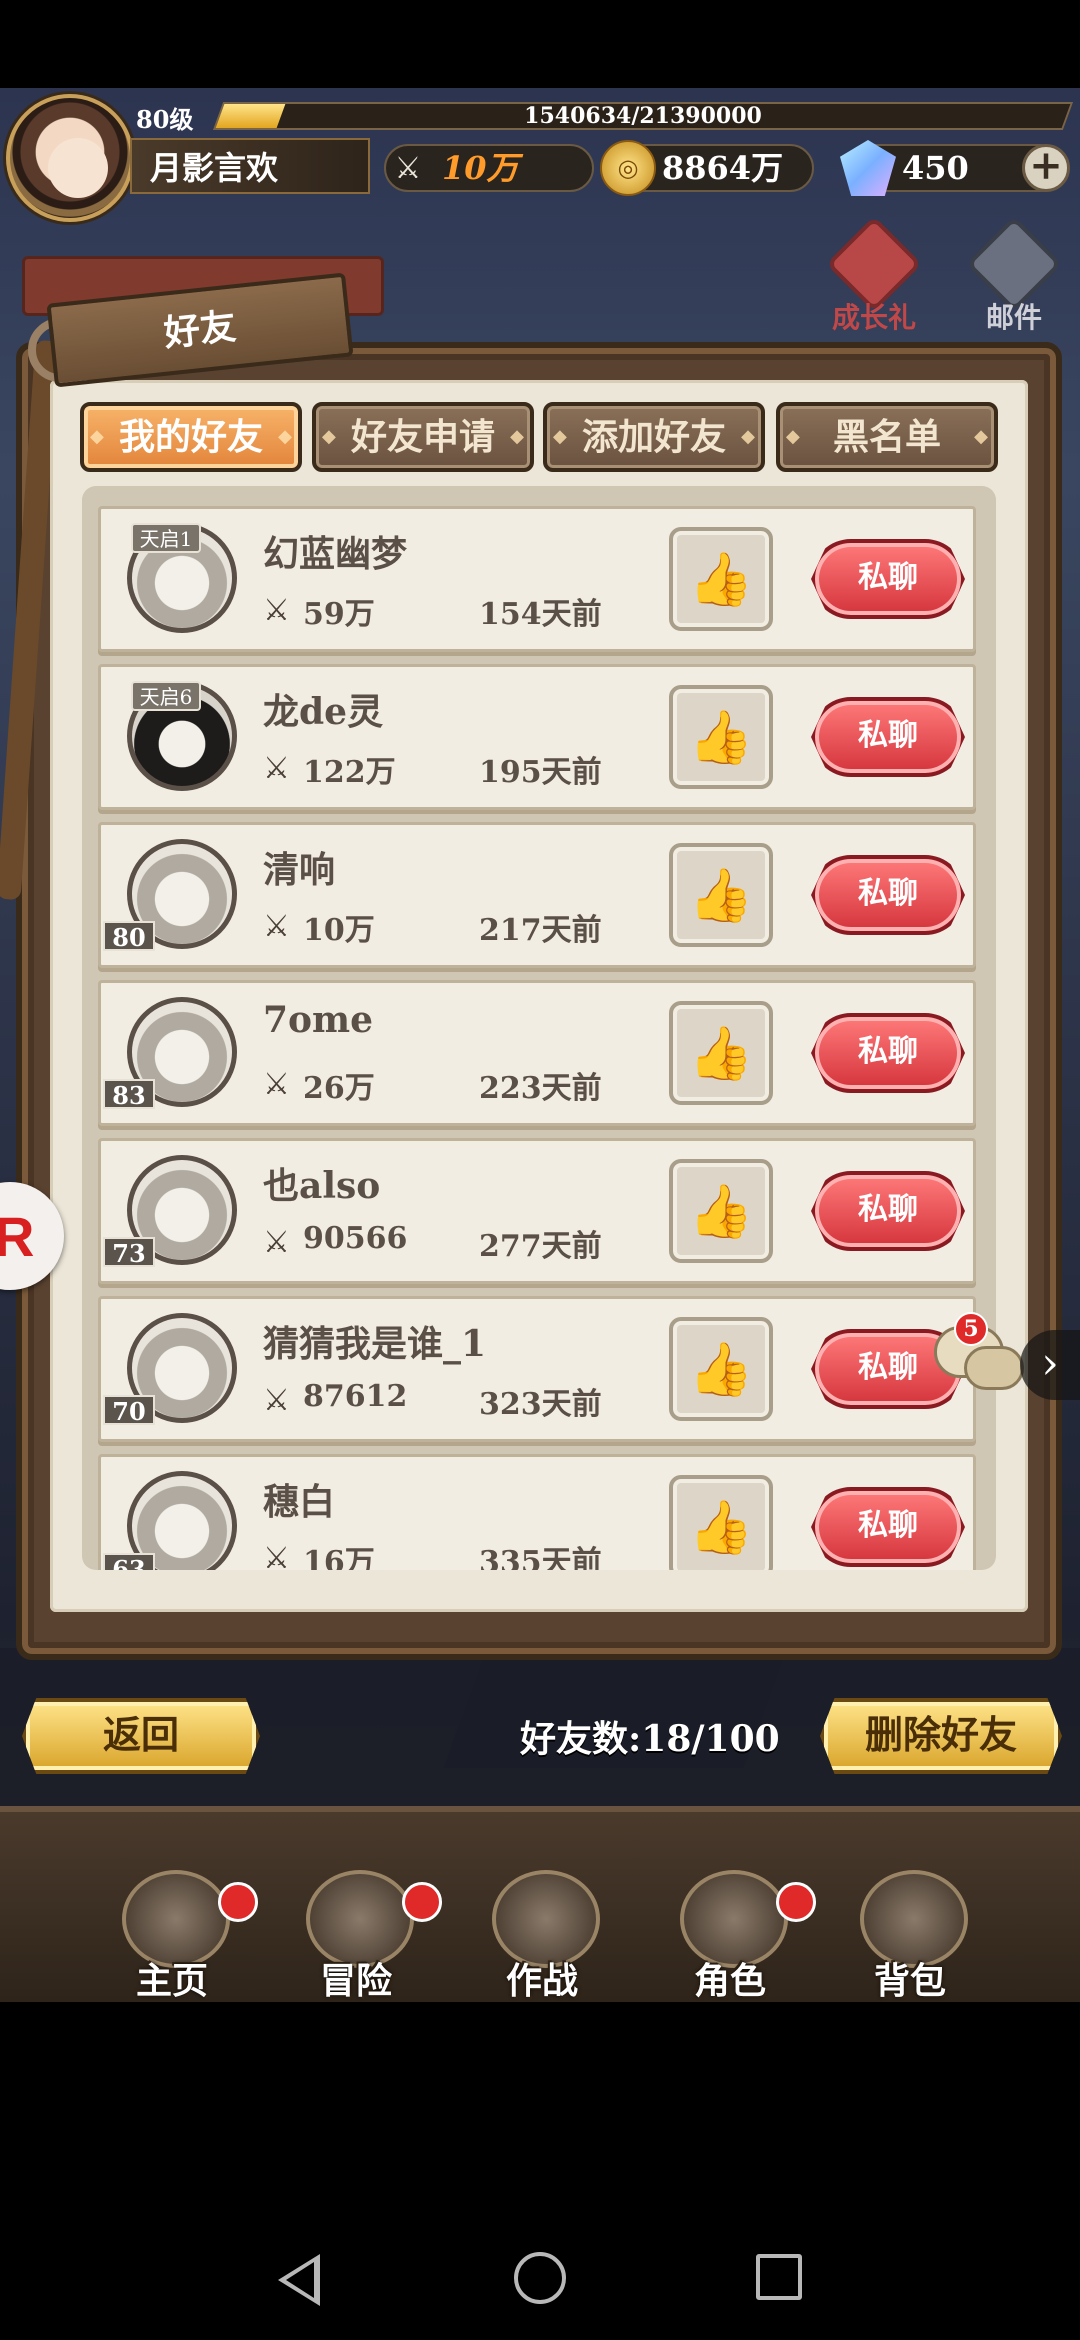  I want to click on friend-name: 穗白, so click(299, 1502).